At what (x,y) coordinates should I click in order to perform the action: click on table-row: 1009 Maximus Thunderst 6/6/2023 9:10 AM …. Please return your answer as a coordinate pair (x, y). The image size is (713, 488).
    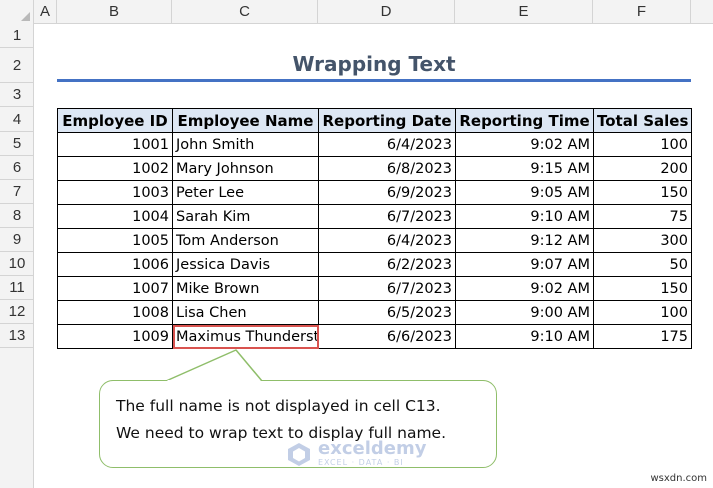
    Looking at the image, I should click on (374, 336).